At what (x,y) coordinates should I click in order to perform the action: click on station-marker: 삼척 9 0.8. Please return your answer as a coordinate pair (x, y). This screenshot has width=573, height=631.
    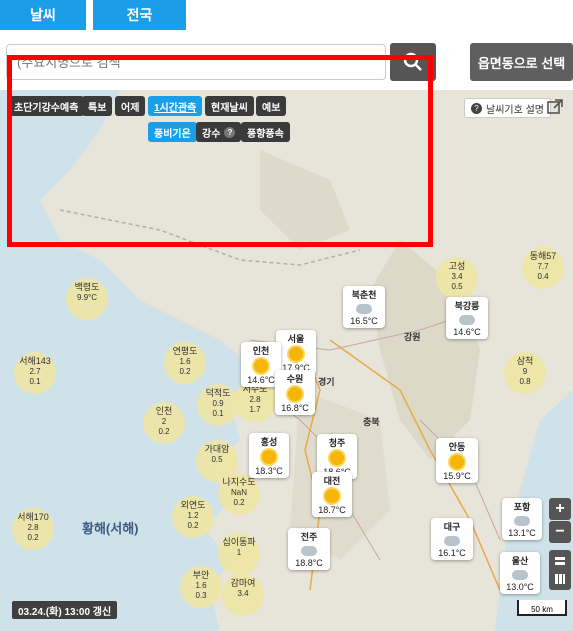
    Looking at the image, I should click on (525, 373).